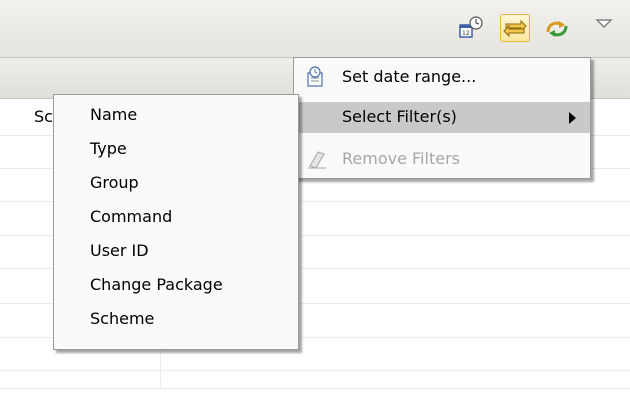 This screenshot has height=414, width=630. Describe the element at coordinates (131, 216) in the screenshot. I see `submenu-item-label: Command` at that location.